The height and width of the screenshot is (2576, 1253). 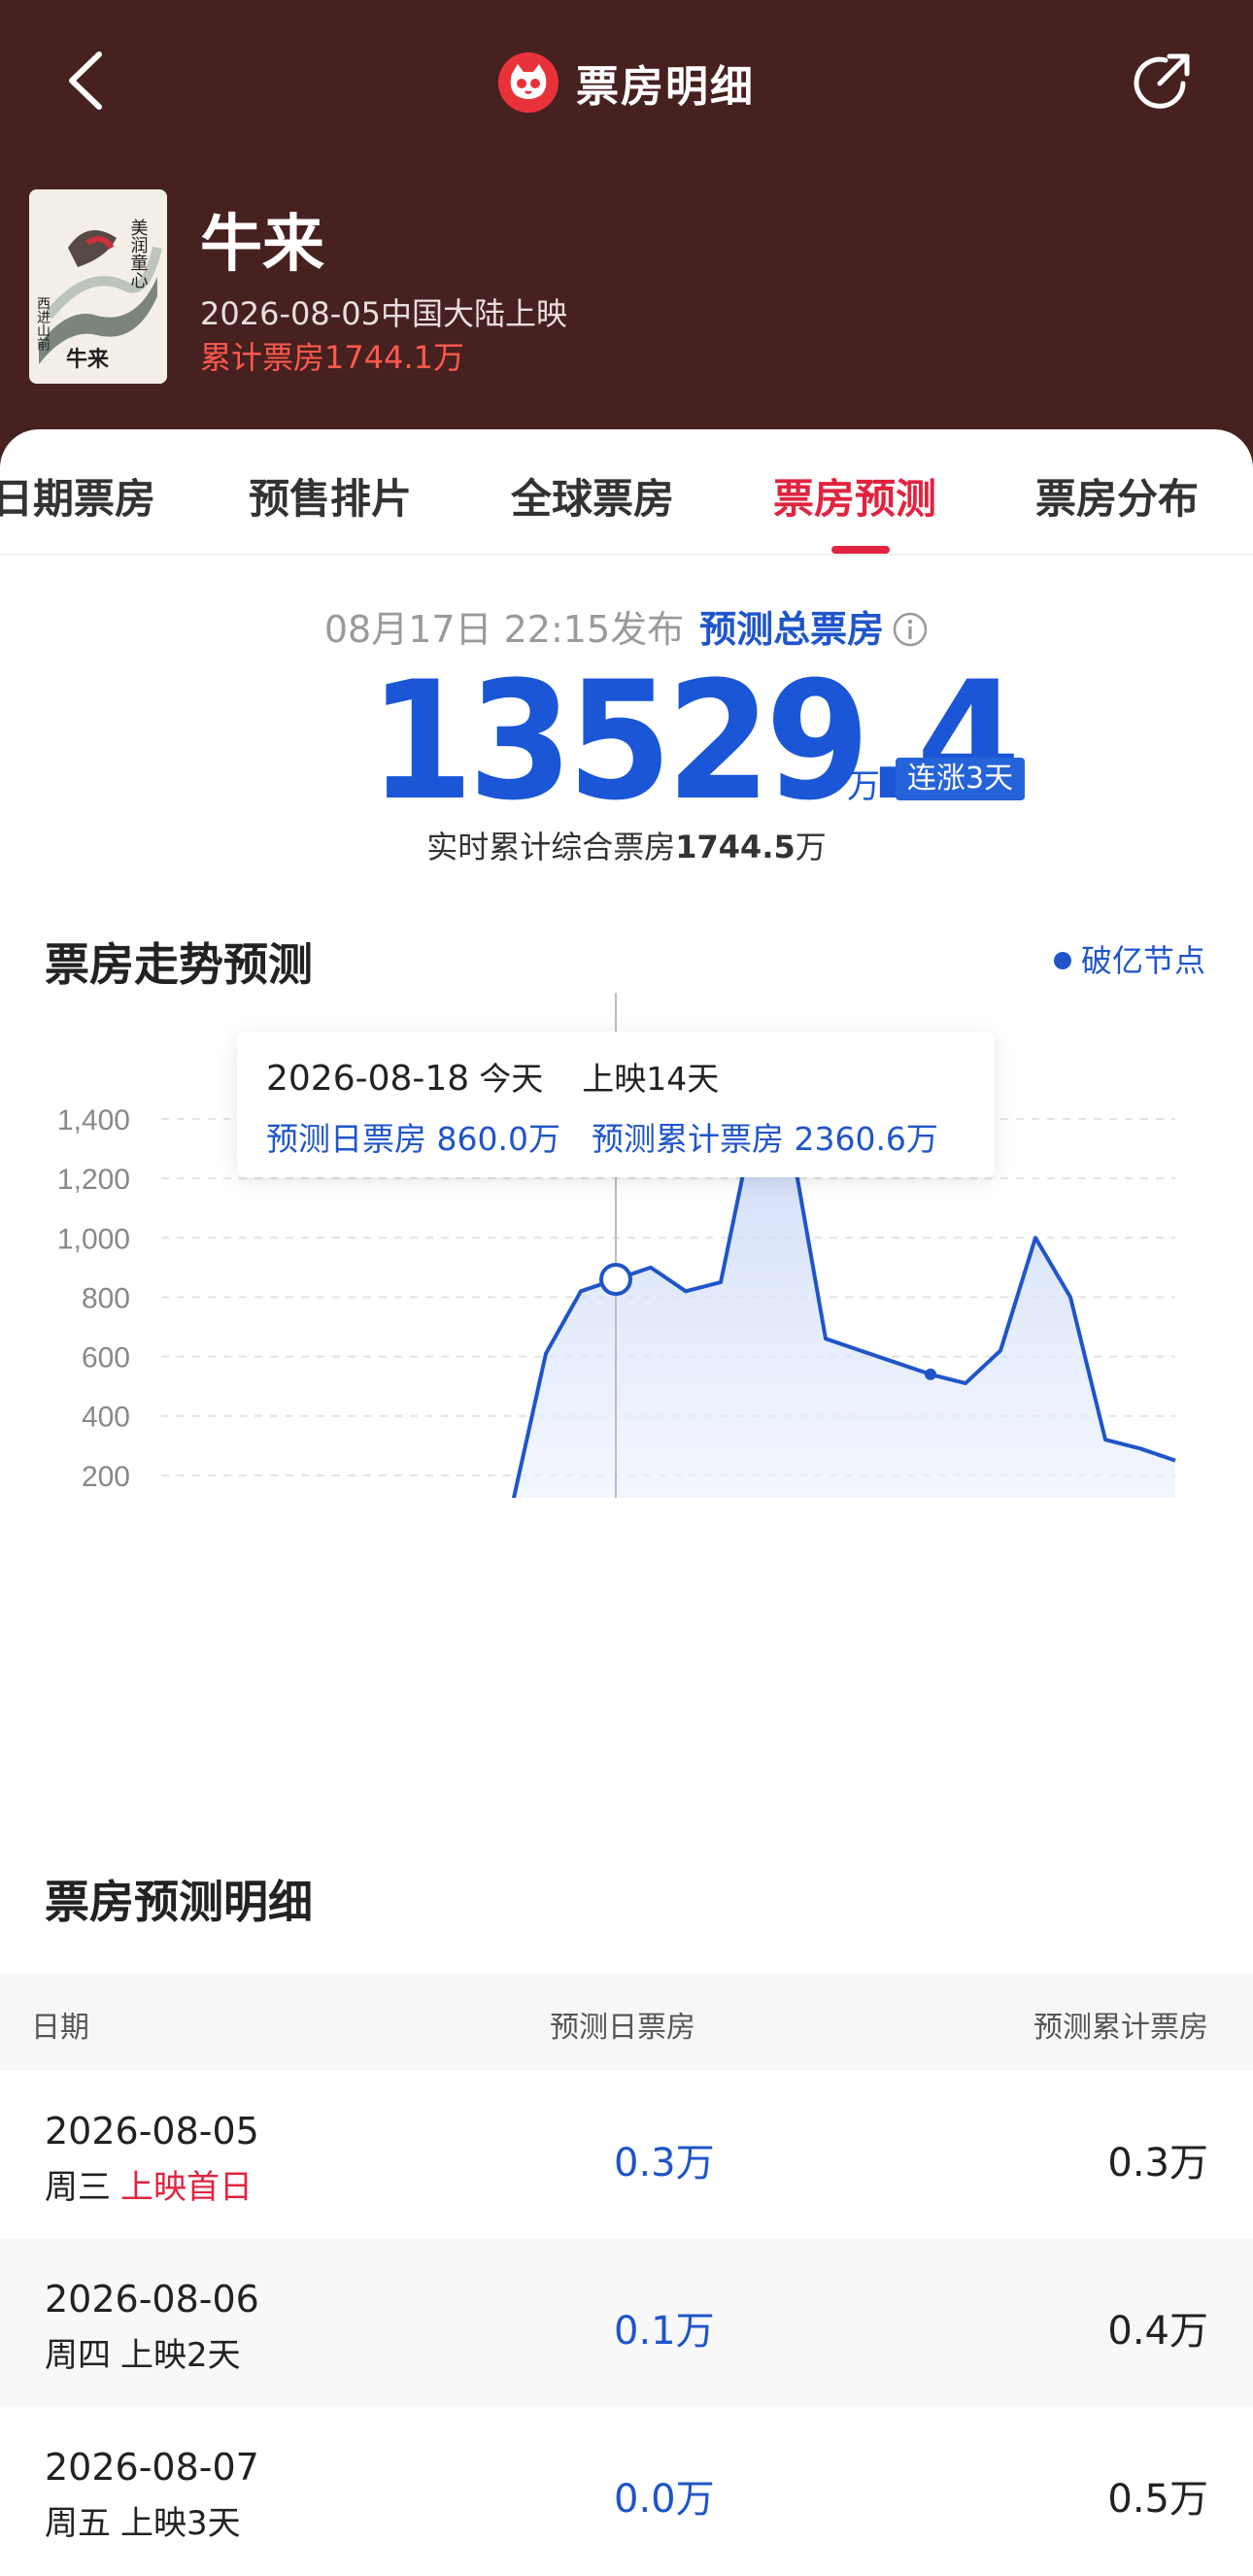 I want to click on nav-title-bar: 票房明细, so click(x=626, y=83).